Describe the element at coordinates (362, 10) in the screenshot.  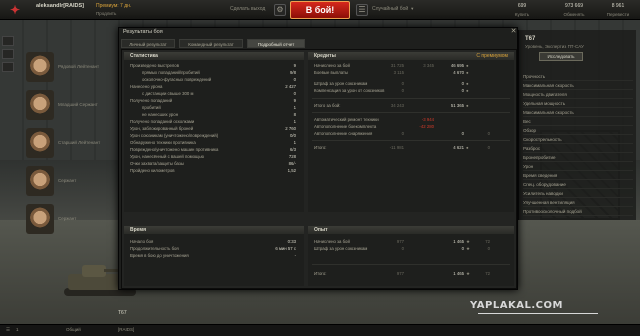
I see `squad-icon: ☰` at that location.